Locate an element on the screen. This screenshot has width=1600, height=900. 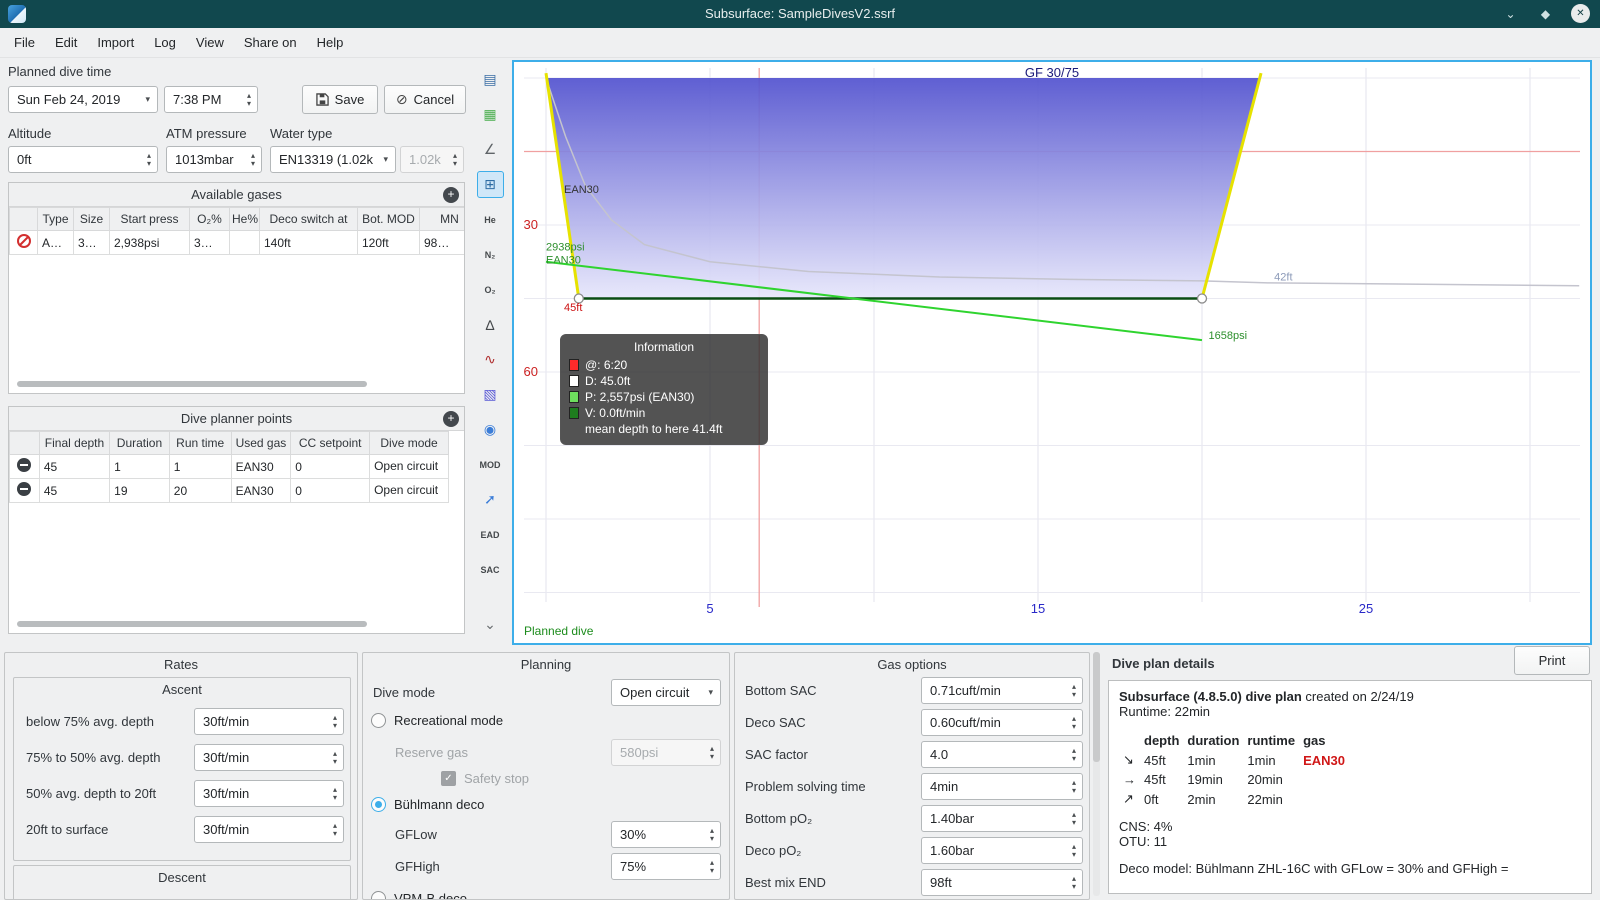
add-gas-button: + is located at coordinates (451, 195).